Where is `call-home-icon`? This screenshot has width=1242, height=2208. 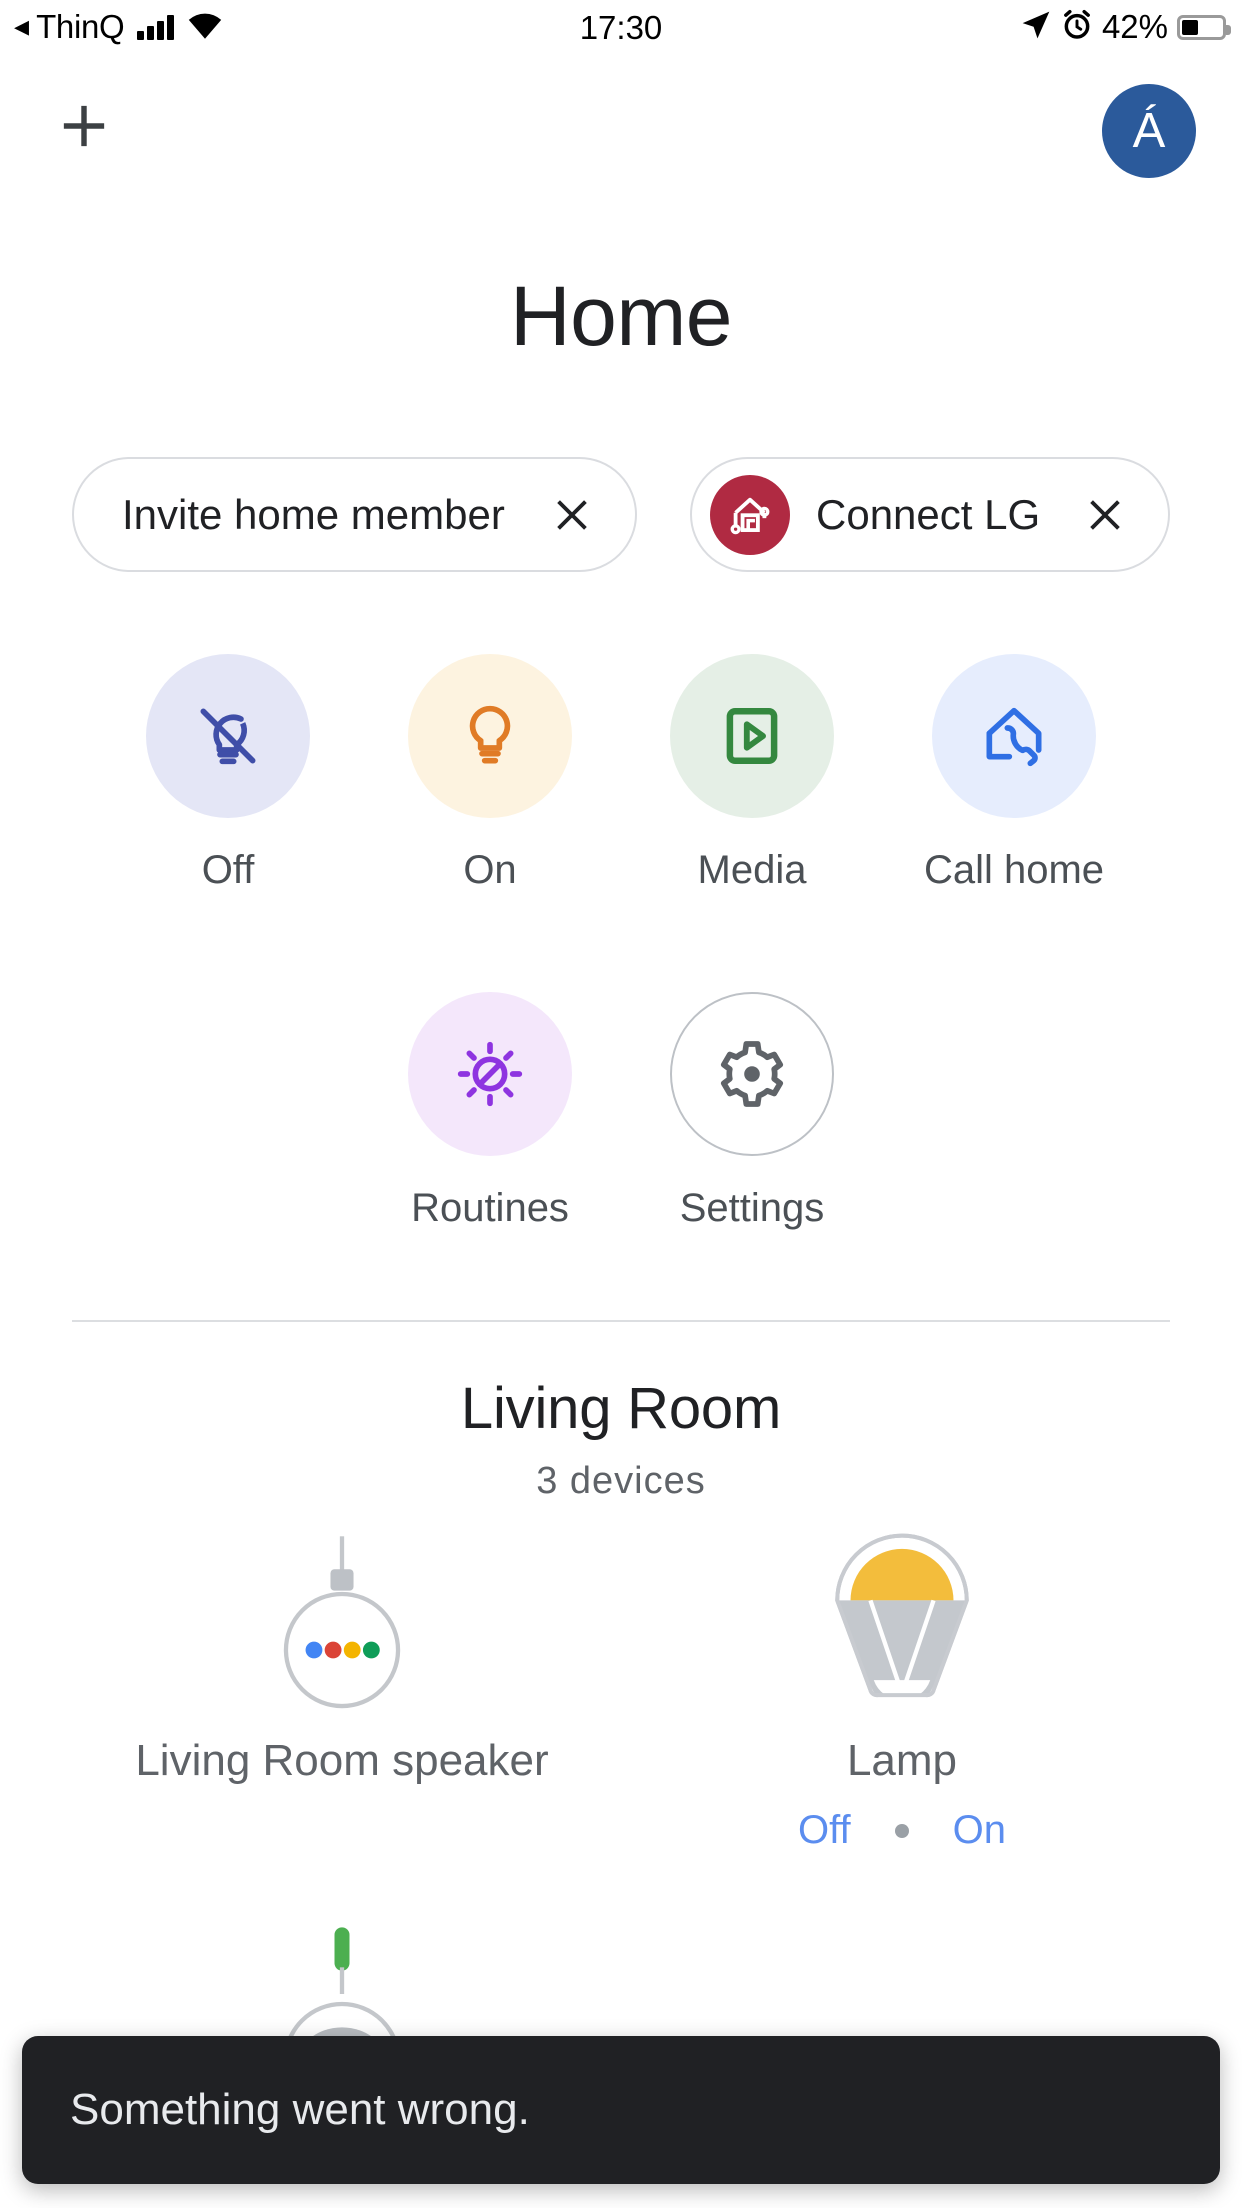
call-home-icon is located at coordinates (1014, 736).